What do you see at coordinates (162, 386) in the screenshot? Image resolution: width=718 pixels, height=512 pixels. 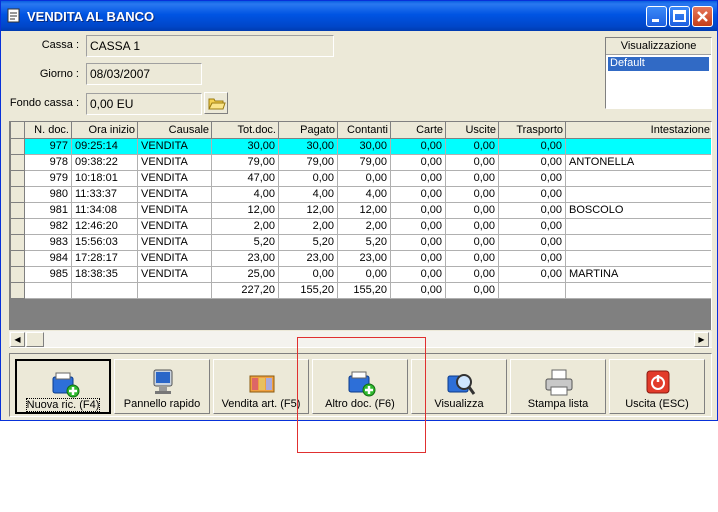 I see `quick-panel-button: Pannello rapido` at bounding box center [162, 386].